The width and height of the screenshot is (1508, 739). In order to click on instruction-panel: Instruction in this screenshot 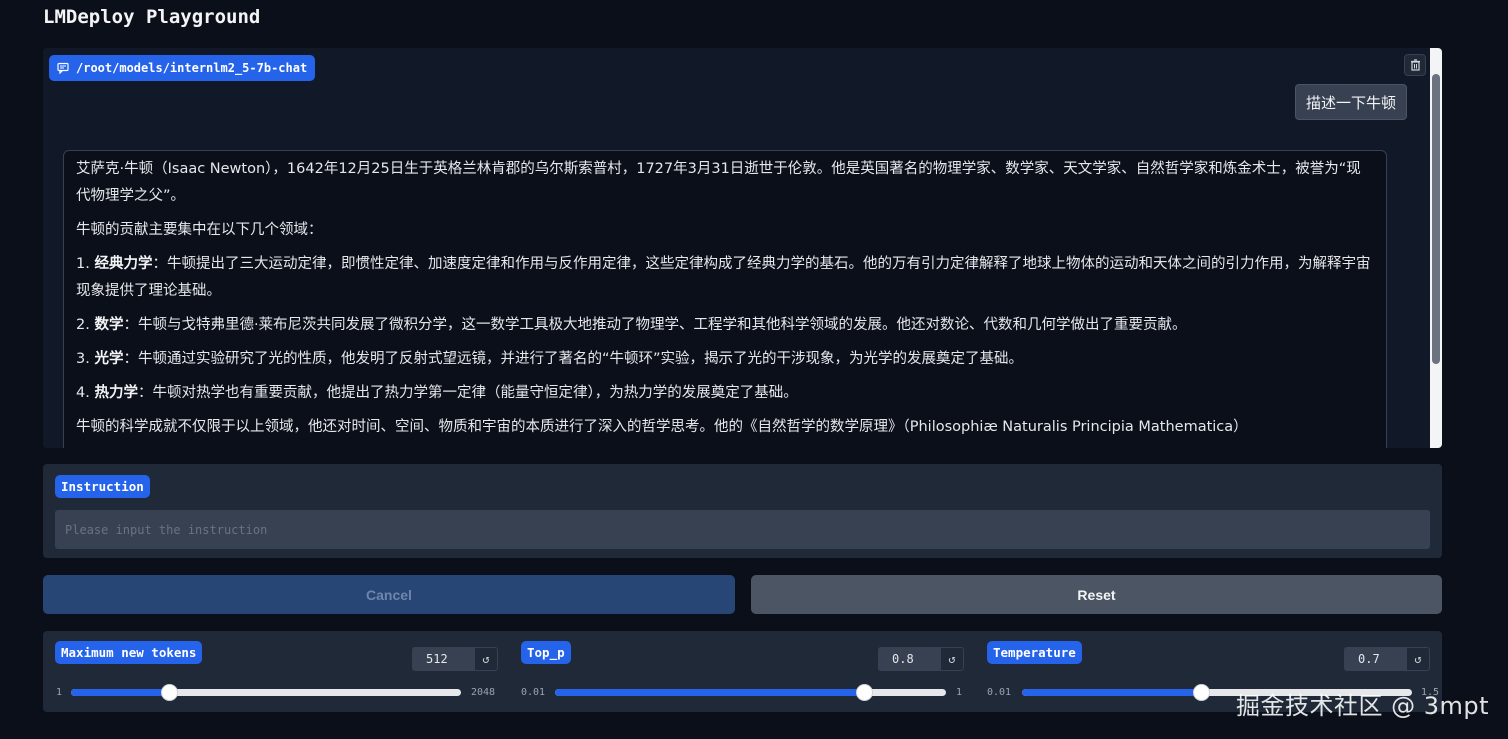, I will do `click(742, 511)`.